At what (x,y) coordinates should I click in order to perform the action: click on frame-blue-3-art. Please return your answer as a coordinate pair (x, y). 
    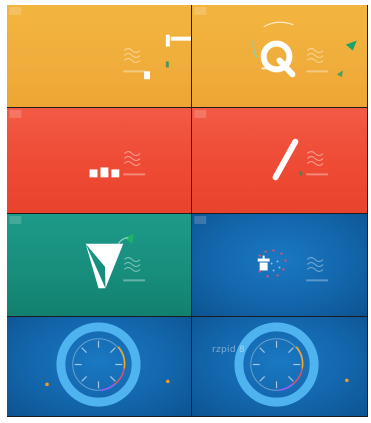
    Looking at the image, I should click on (291, 364).